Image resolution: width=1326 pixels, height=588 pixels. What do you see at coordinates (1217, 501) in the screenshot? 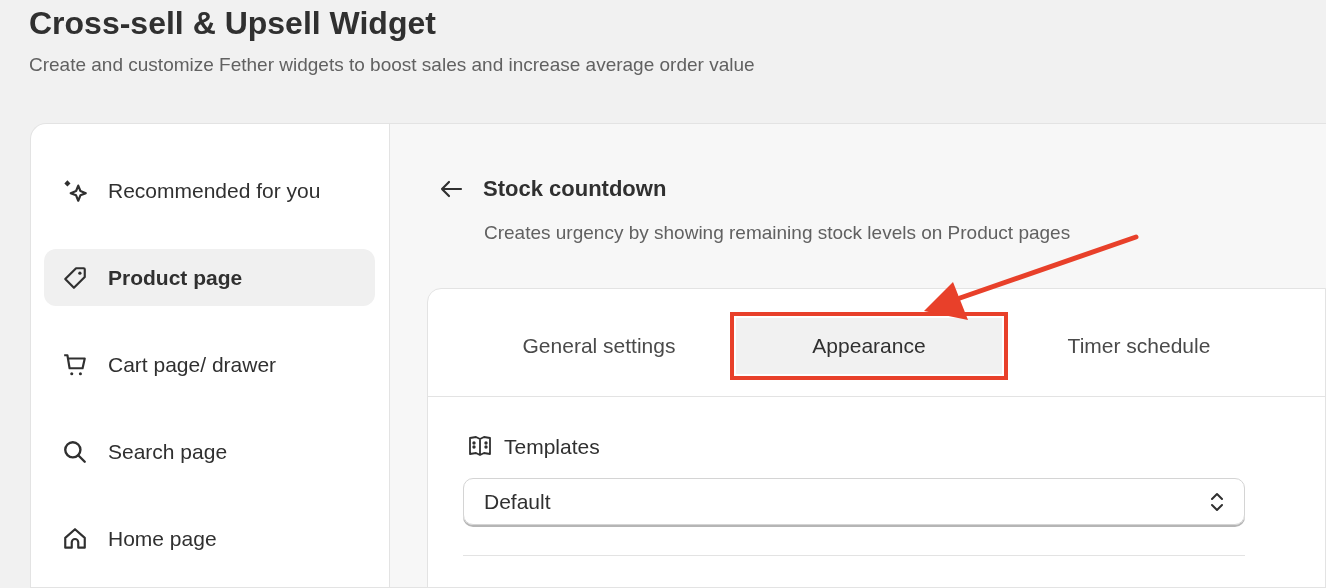
I see `chevron-up-down-icon` at bounding box center [1217, 501].